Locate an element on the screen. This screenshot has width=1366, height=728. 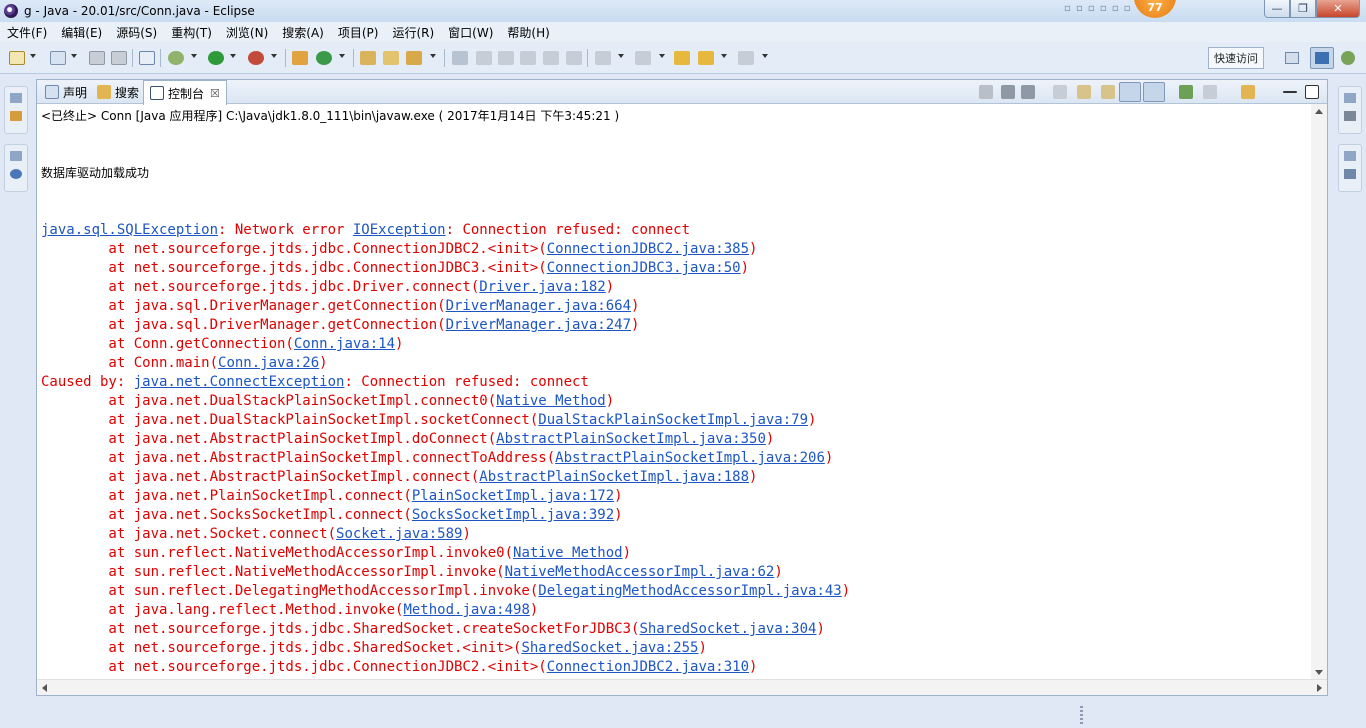
horizontal-scrollbar is located at coordinates (682, 687).